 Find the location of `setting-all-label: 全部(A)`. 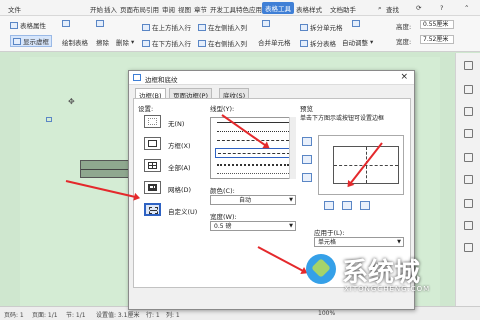

setting-all-label: 全部(A) is located at coordinates (179, 167).